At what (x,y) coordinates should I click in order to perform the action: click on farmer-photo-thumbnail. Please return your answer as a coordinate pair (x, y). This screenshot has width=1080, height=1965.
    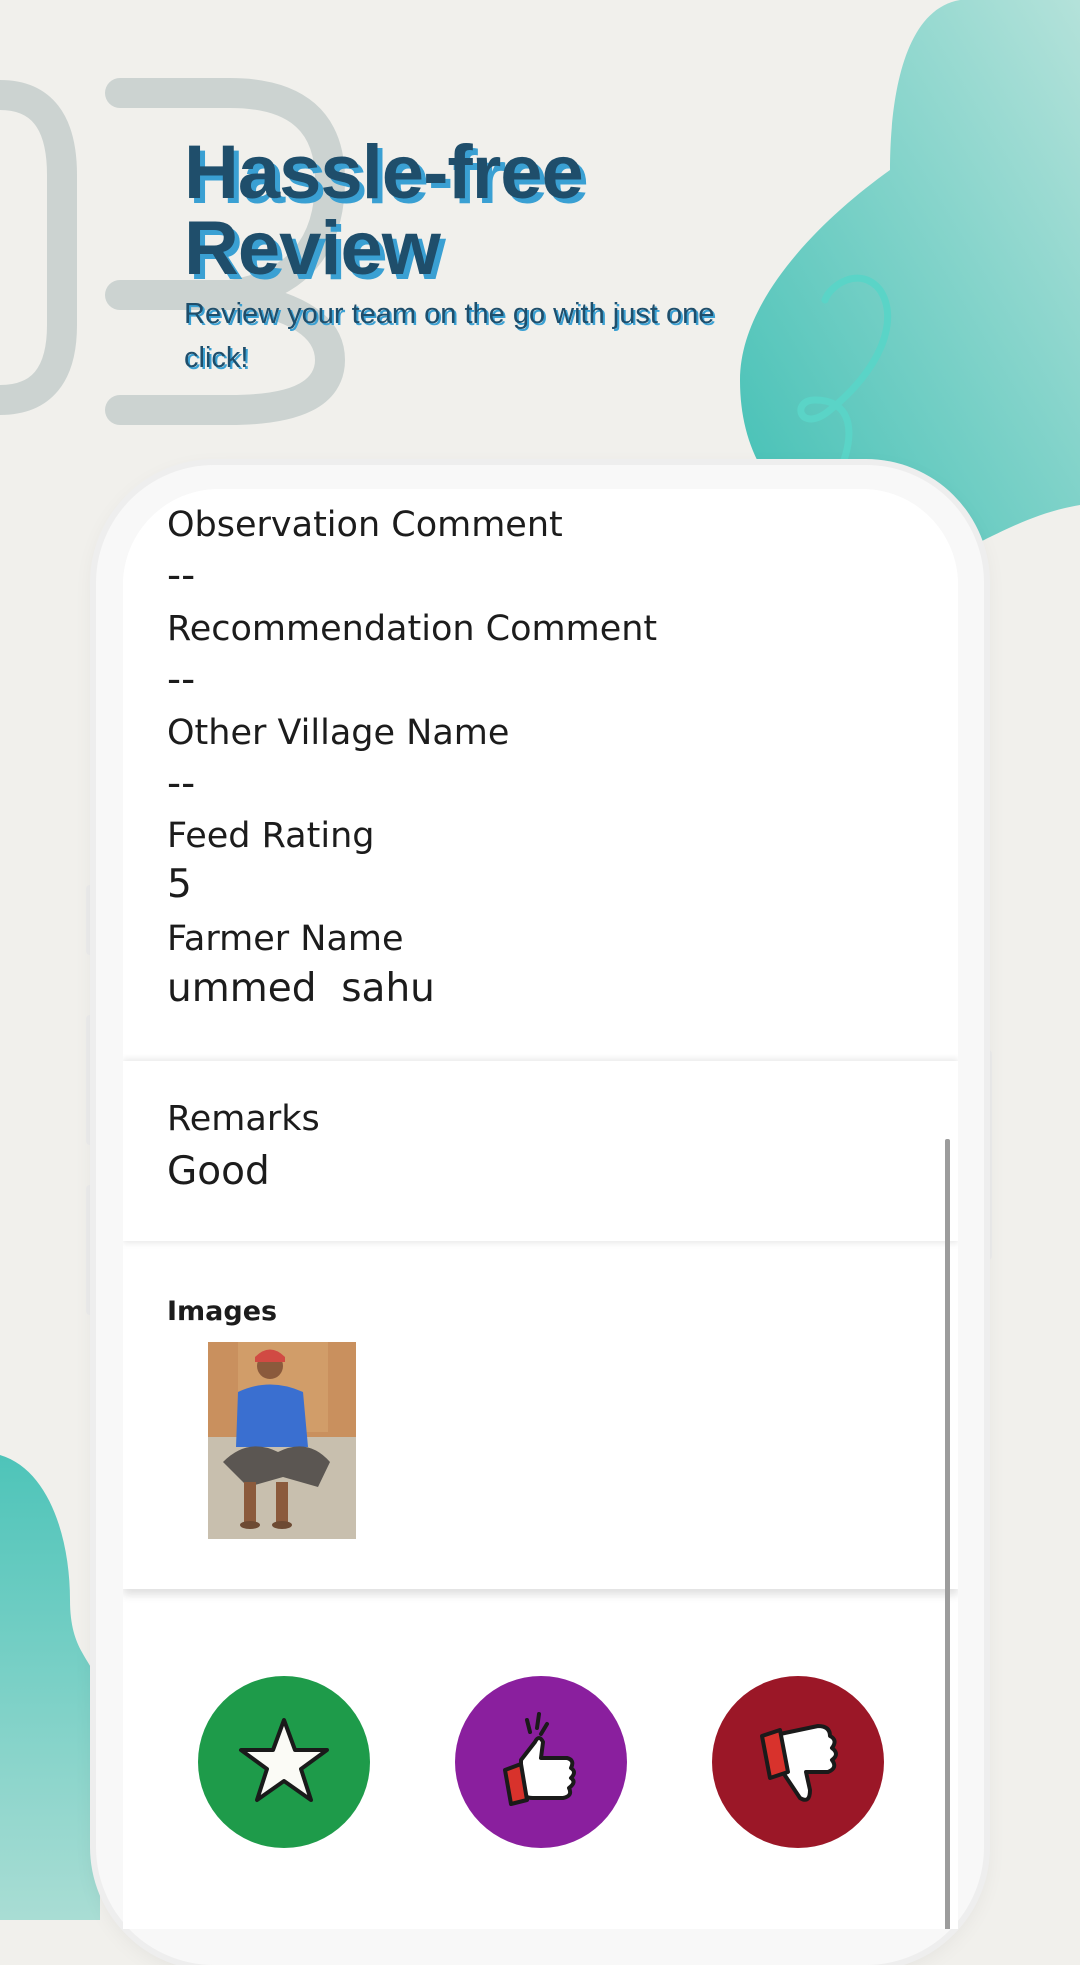
    Looking at the image, I should click on (282, 1440).